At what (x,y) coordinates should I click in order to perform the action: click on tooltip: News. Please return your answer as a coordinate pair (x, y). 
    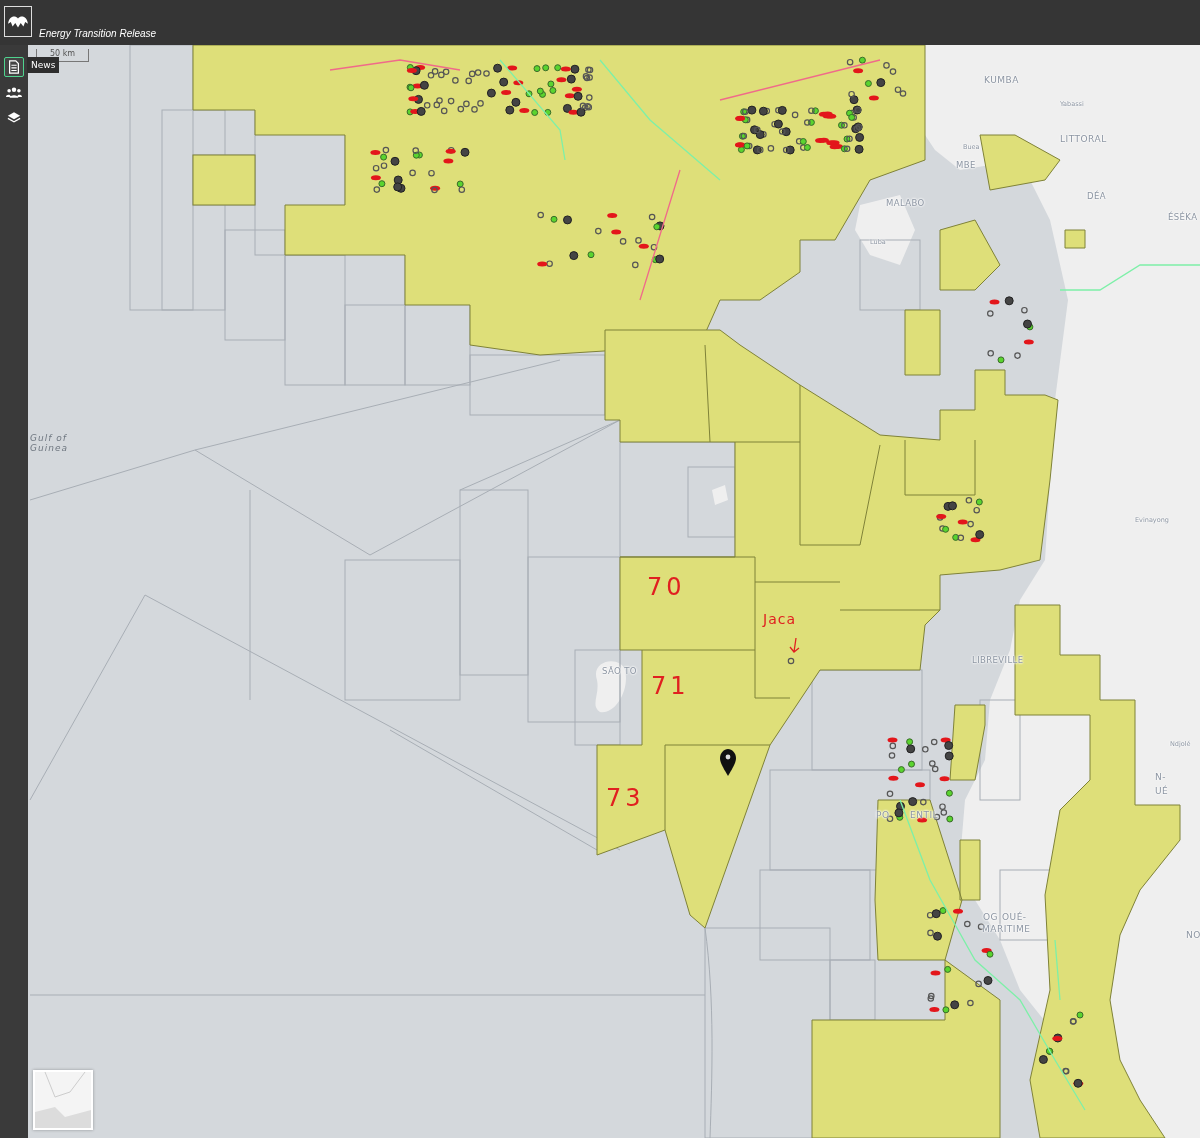
    Looking at the image, I should click on (43, 65).